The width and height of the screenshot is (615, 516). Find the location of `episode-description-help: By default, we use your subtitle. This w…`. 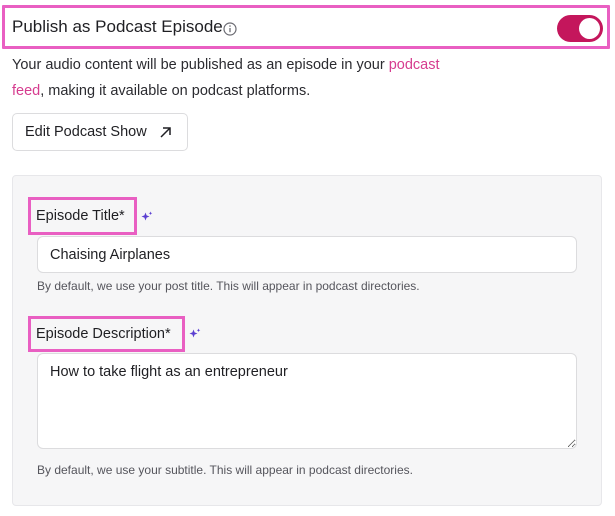

episode-description-help: By default, we use your subtitle. This w… is located at coordinates (225, 470).